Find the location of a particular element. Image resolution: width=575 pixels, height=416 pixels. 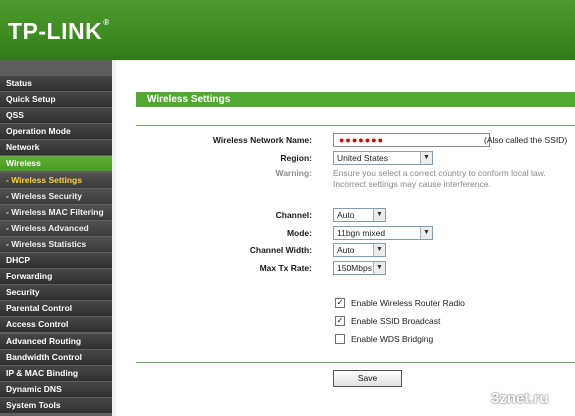

region-label: Region: is located at coordinates (296, 158).